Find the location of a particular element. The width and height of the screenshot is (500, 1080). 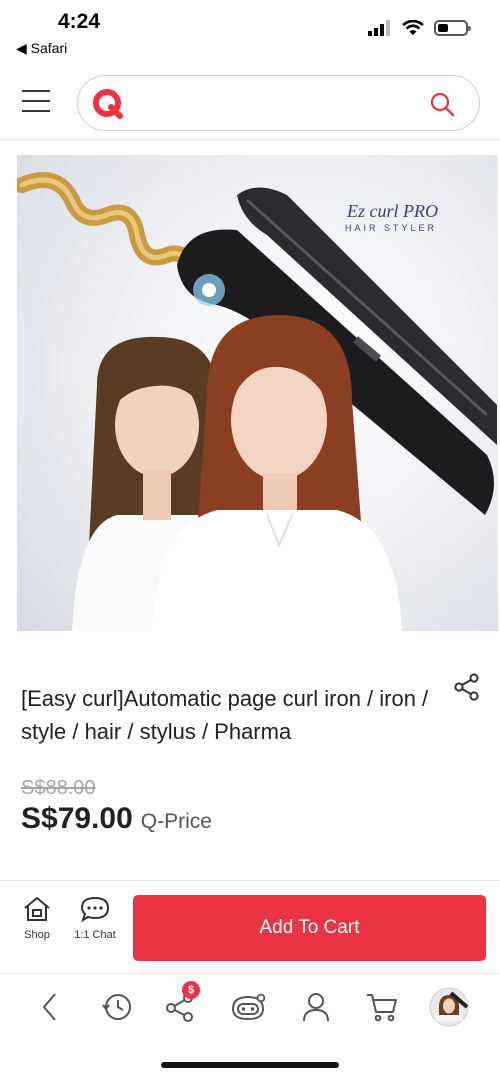

share-badge: $ is located at coordinates (191, 990).